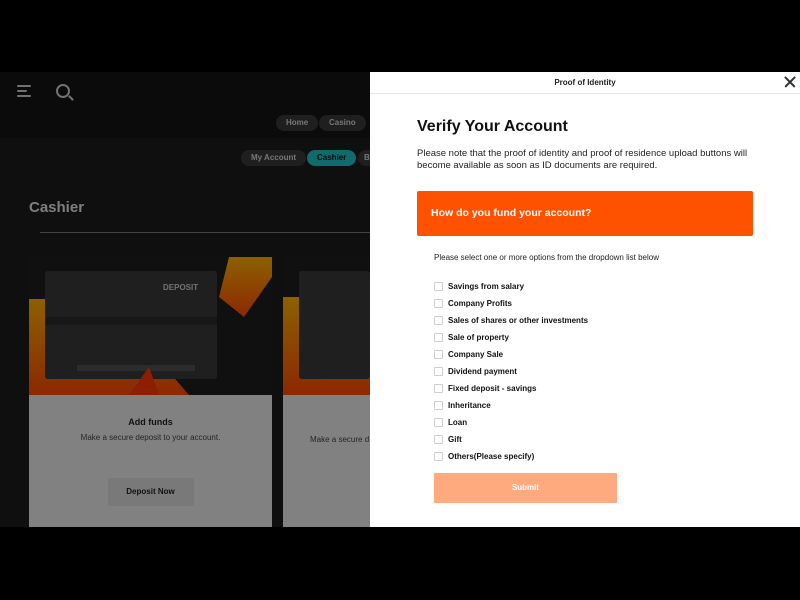  What do you see at coordinates (486, 286) in the screenshot?
I see `option-label: Savings from salary` at bounding box center [486, 286].